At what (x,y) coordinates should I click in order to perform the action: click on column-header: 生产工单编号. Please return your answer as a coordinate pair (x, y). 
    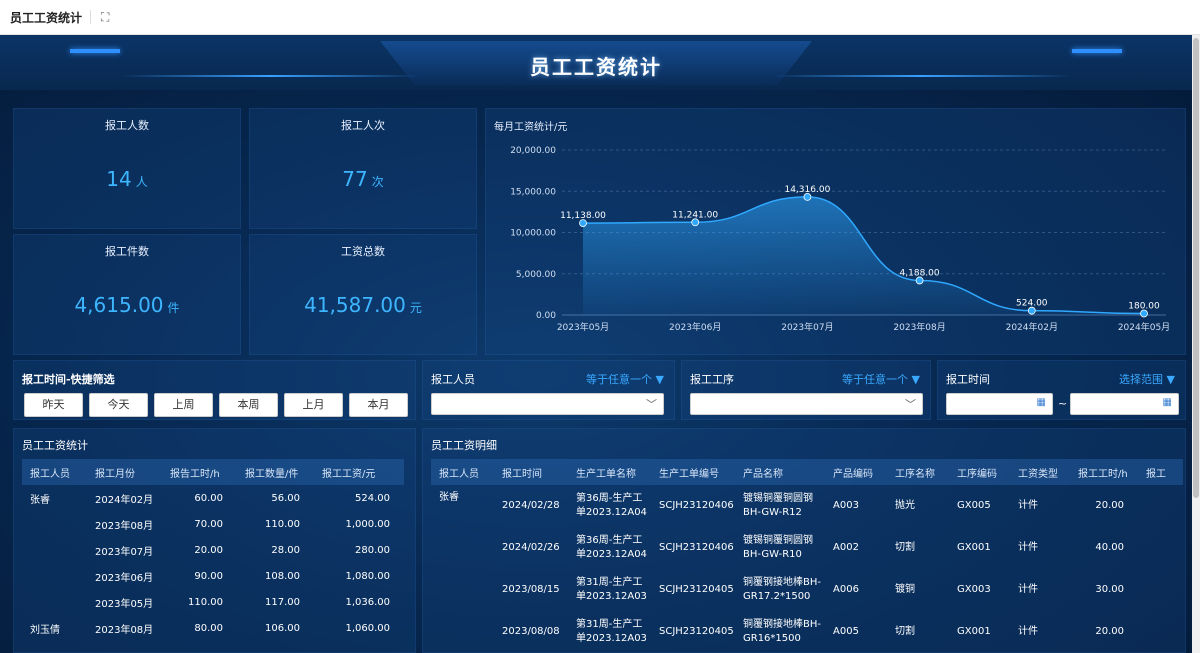
    Looking at the image, I should click on (693, 472).